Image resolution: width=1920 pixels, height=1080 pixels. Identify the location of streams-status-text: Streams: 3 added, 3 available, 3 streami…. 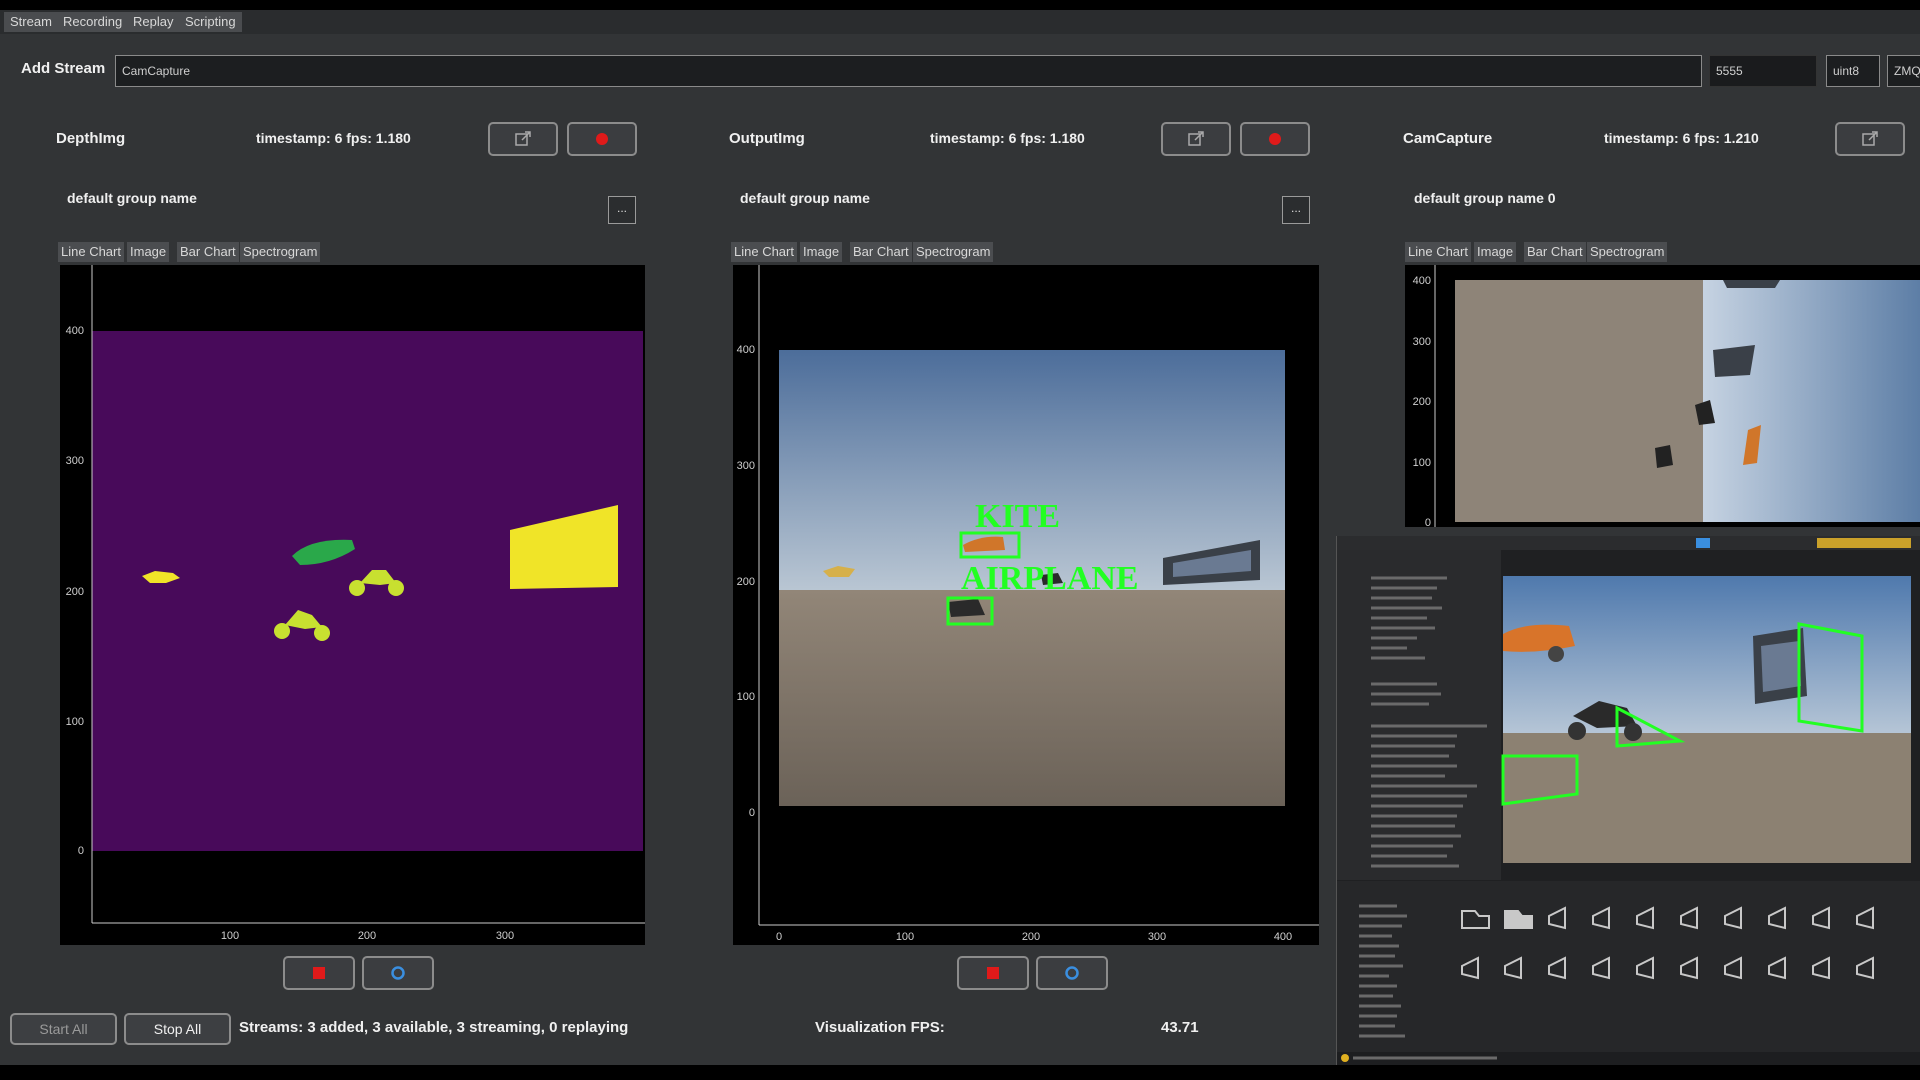
(434, 1027).